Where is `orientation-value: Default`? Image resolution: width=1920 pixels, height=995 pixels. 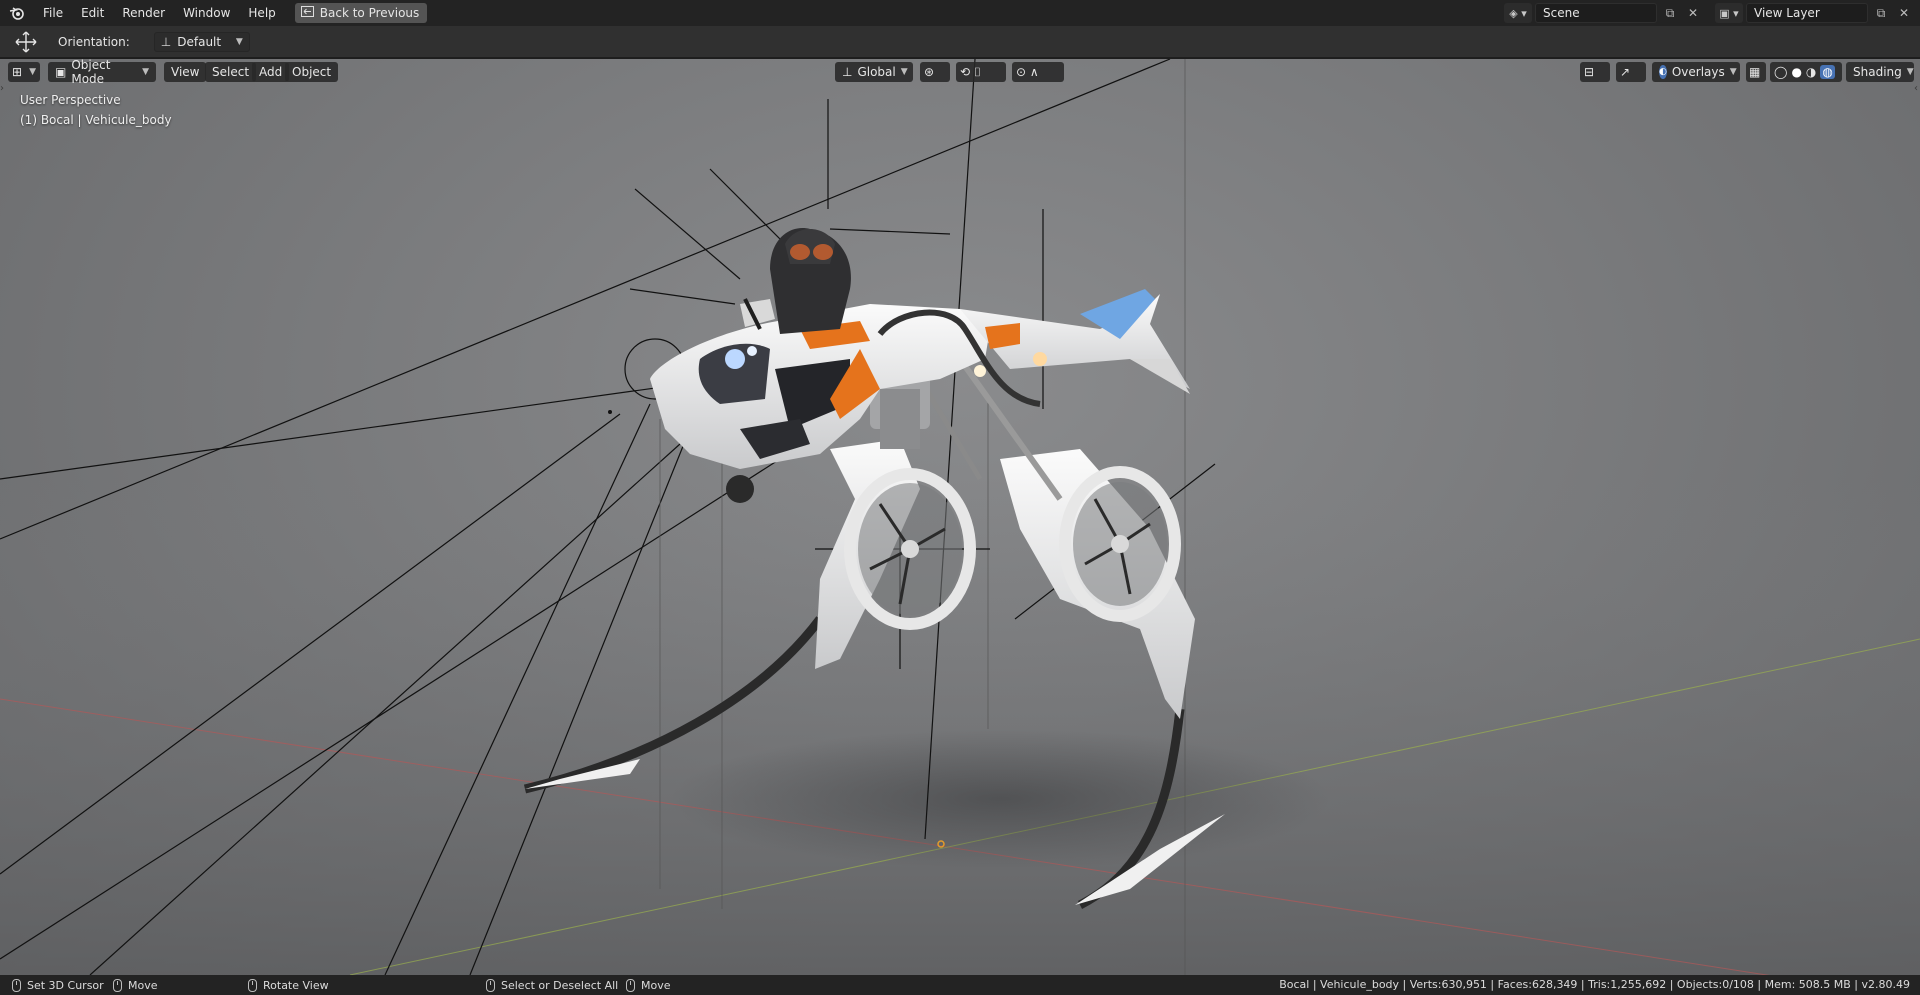 orientation-value: Default is located at coordinates (199, 41).